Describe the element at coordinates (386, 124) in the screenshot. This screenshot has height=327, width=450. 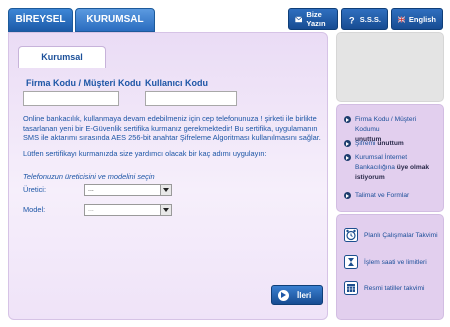
I see `forgot-code-text-1: Firma Kodu / Müşteri Kodumu` at that location.